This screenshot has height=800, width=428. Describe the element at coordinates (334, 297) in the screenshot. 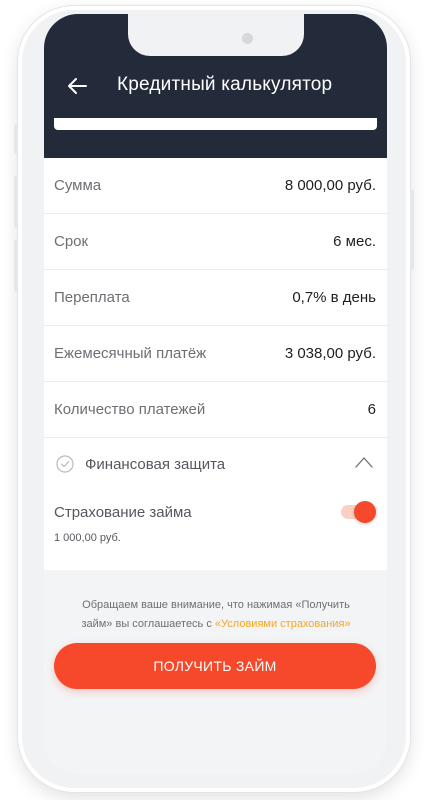

I see `summary-value: 0,7% в день` at that location.